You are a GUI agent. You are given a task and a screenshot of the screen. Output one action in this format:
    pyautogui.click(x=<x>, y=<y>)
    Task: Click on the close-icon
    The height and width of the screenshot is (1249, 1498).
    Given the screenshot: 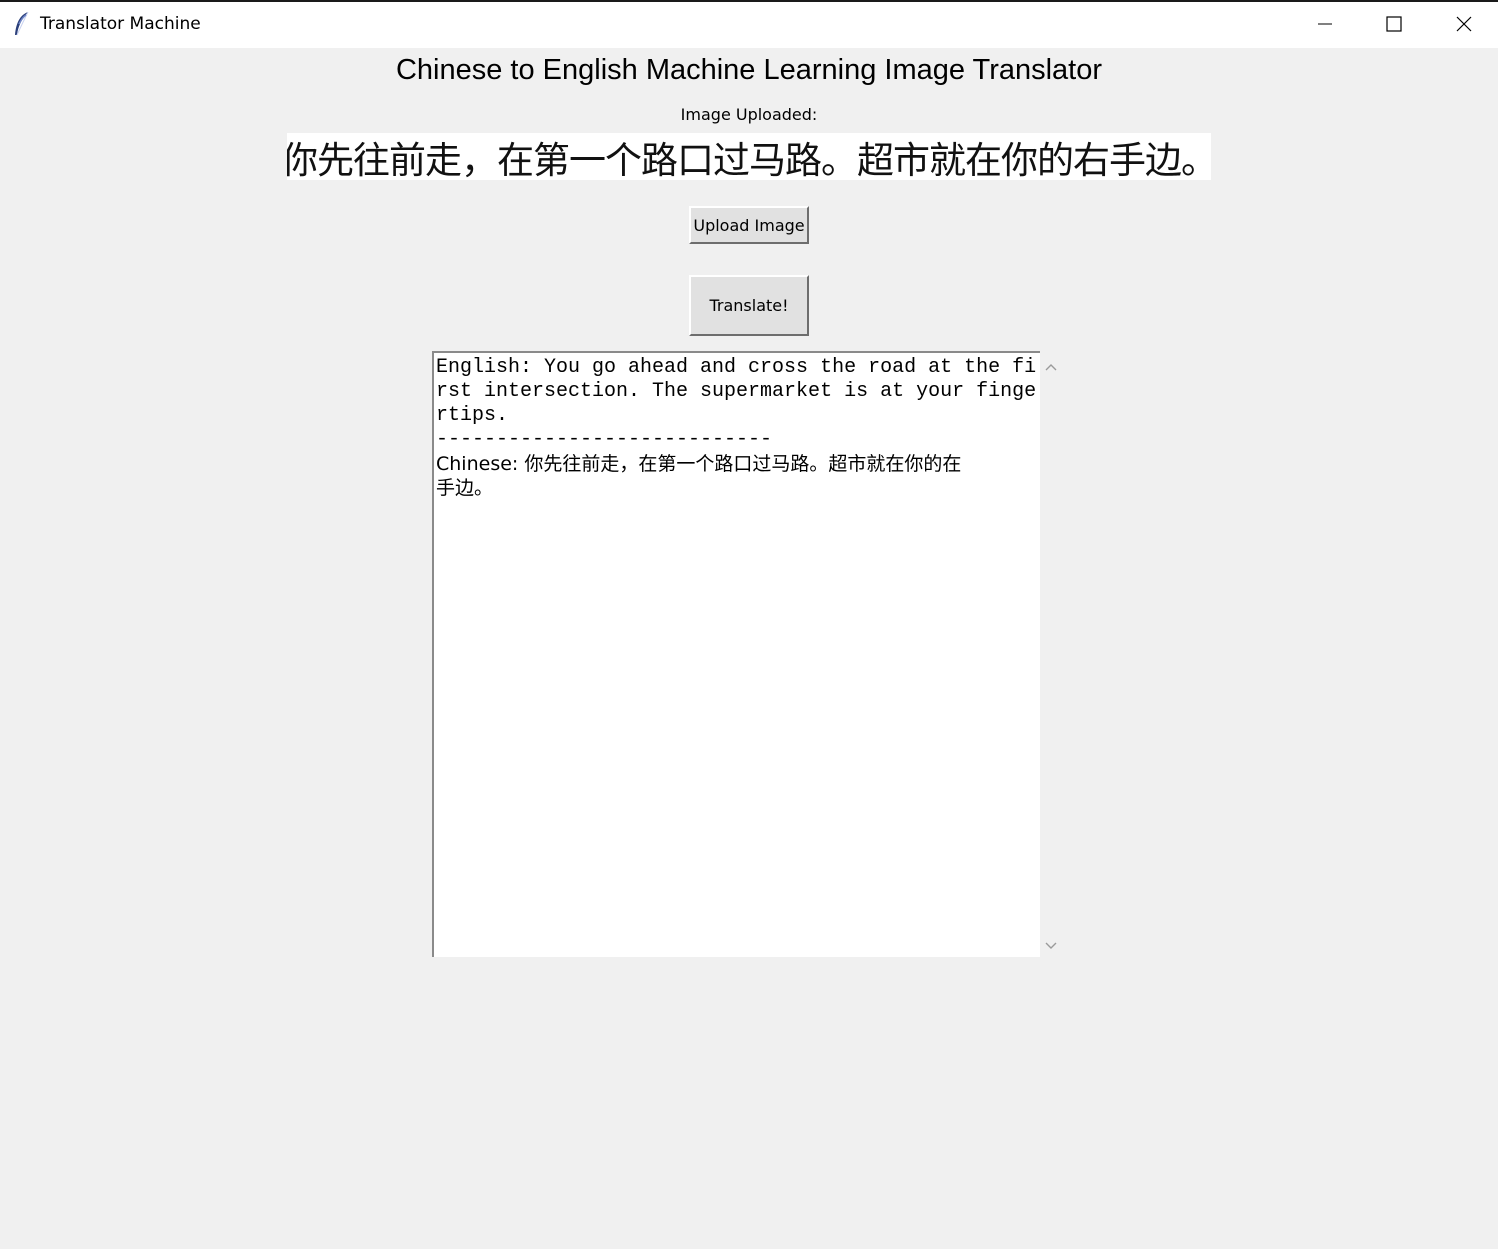 What is the action you would take?
    pyautogui.click(x=1464, y=24)
    